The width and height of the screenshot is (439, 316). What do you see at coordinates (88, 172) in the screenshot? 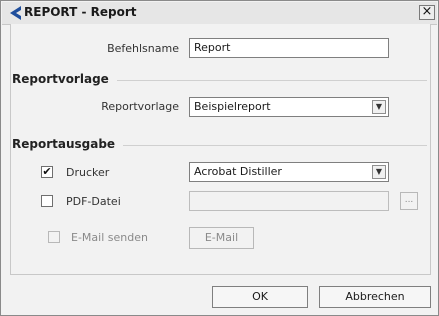
I see `printer-label: Drucker` at bounding box center [88, 172].